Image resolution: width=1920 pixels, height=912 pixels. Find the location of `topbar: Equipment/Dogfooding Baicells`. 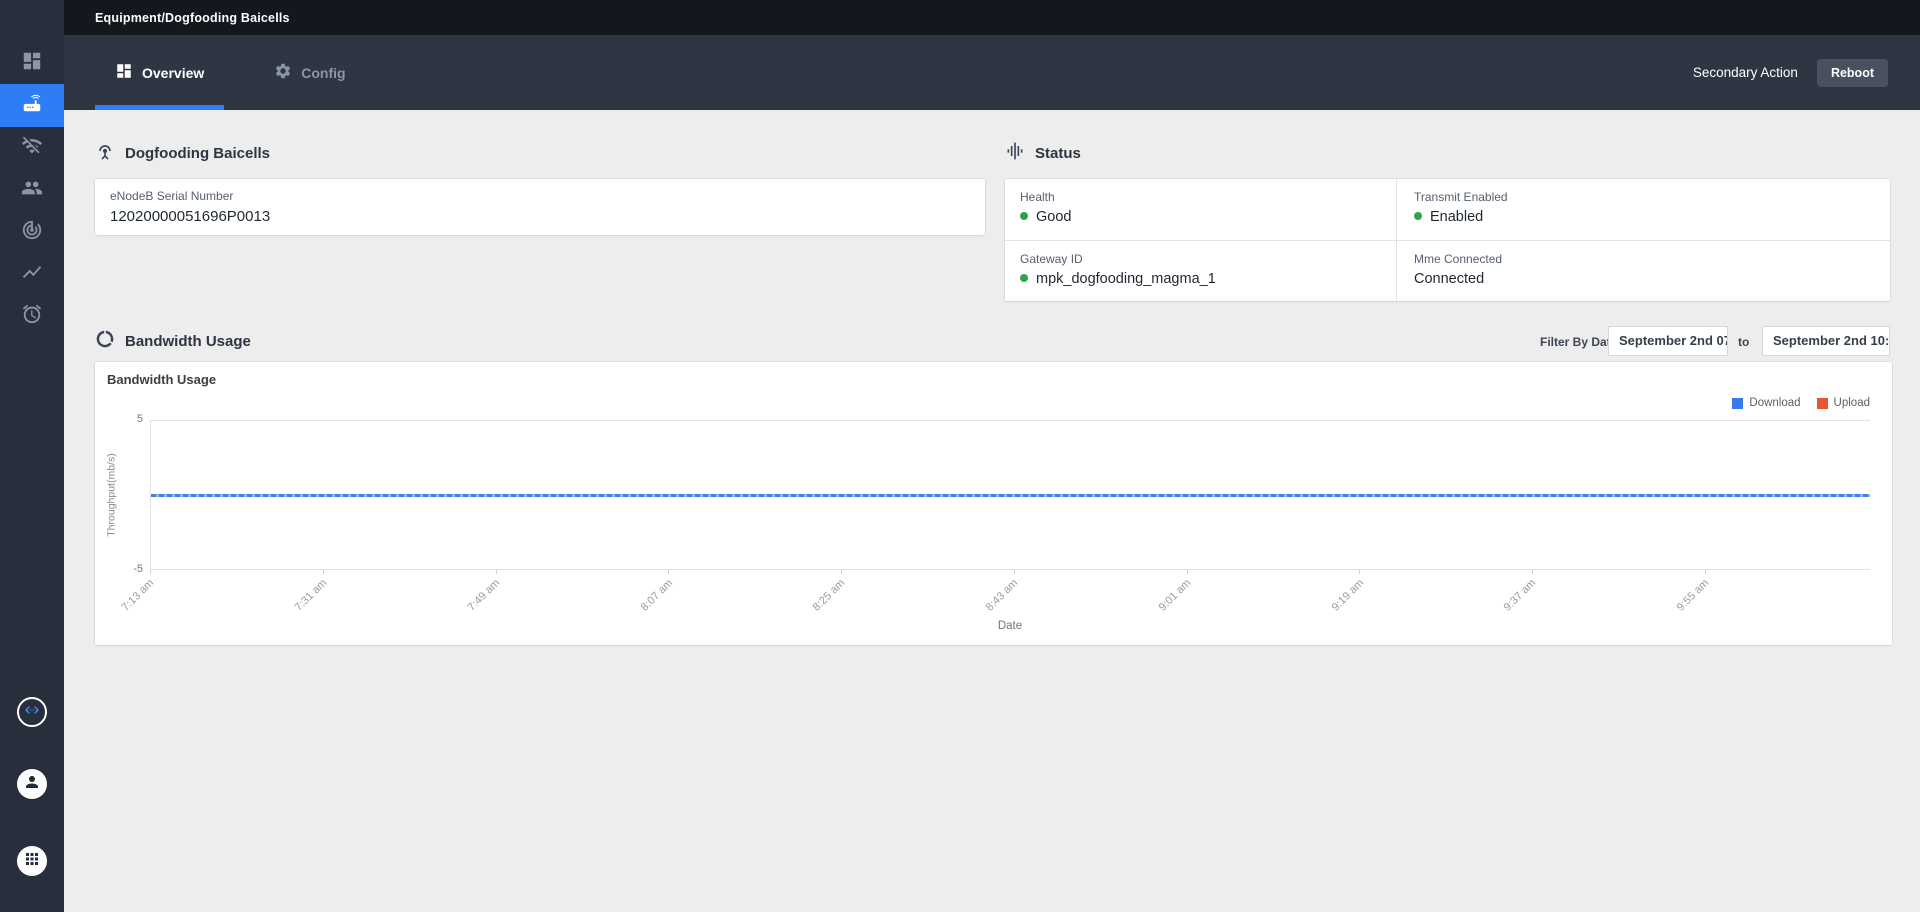

topbar: Equipment/Dogfooding Baicells is located at coordinates (992, 17).